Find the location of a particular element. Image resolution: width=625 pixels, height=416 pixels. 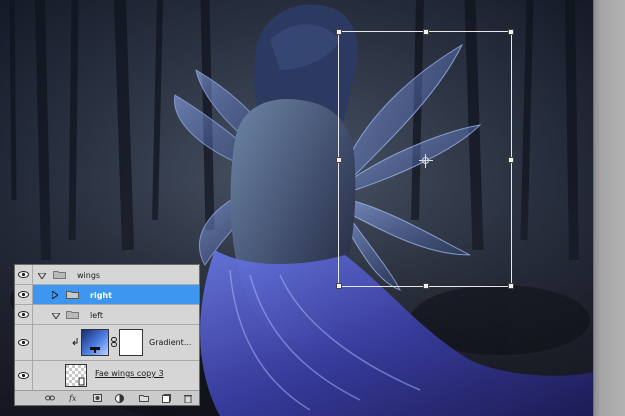

transform-handle-middle-right is located at coordinates (511, 160).